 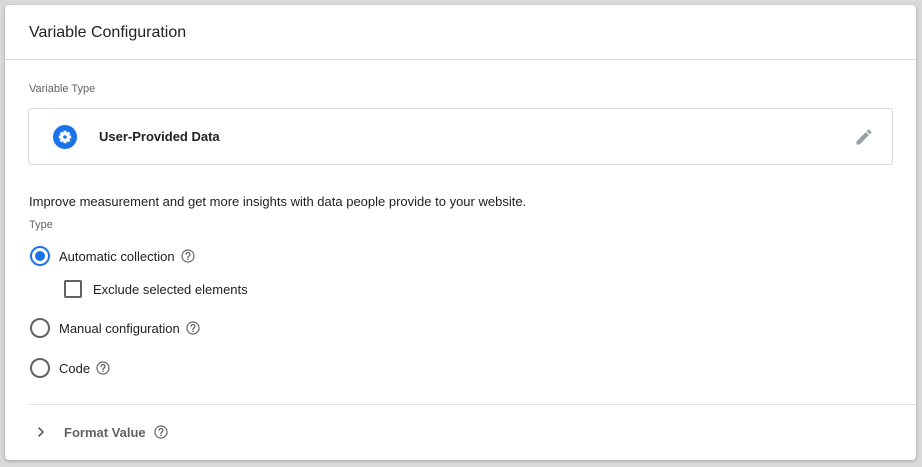 I want to click on option-label: Exclude selected elements, so click(x=170, y=289).